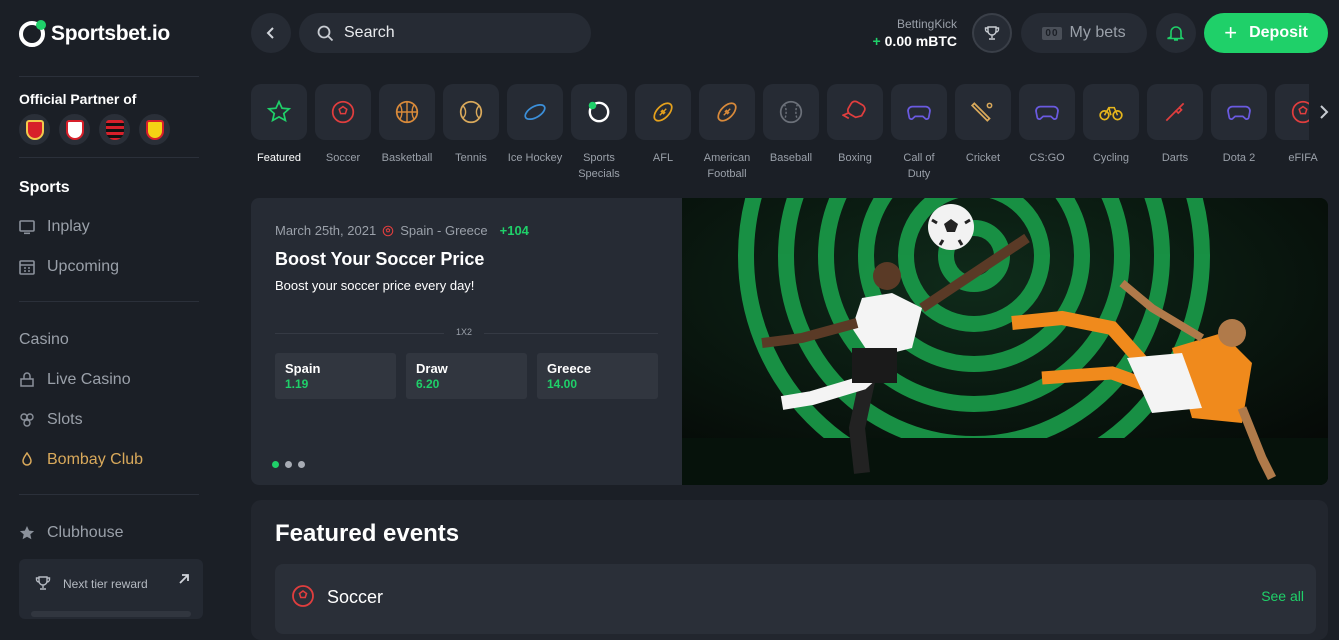 The image size is (1339, 640). I want to click on bombay-club-icon, so click(27, 460).